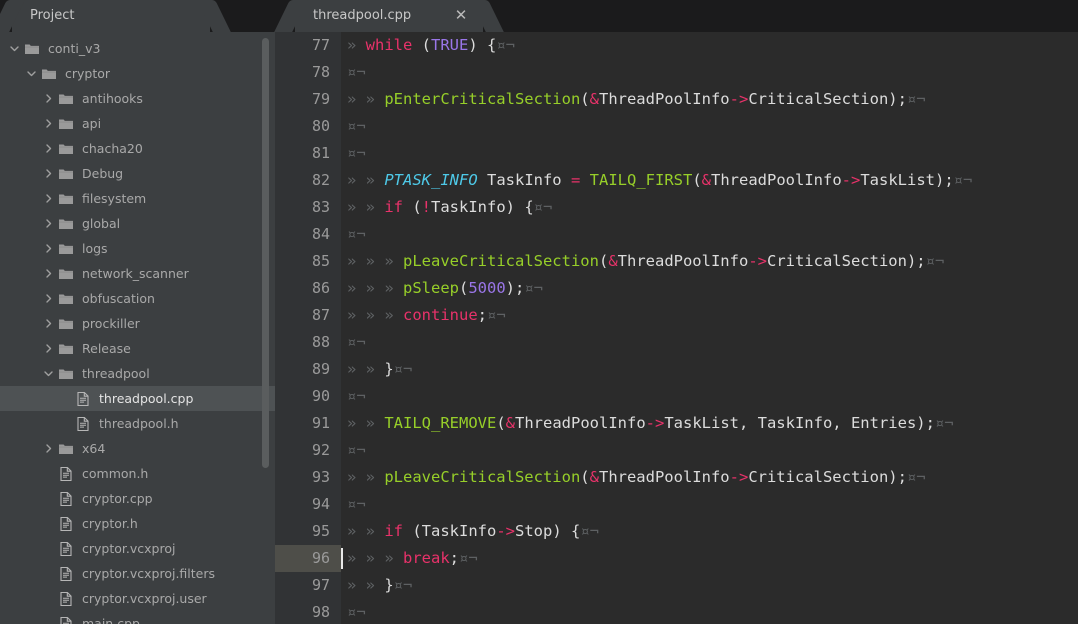  What do you see at coordinates (676, 45) in the screenshot?
I see `code-line: 77 » while (TRUE) {¤¬` at bounding box center [676, 45].